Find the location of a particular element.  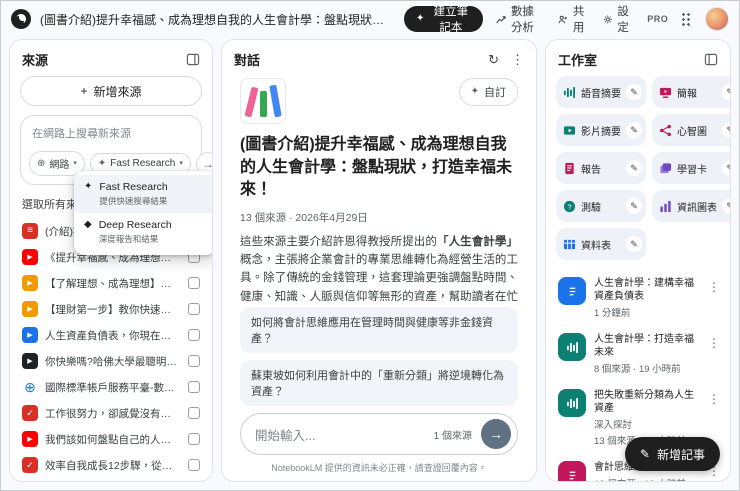

source-list-item: 書本封面 is located at coordinates (111, 479).